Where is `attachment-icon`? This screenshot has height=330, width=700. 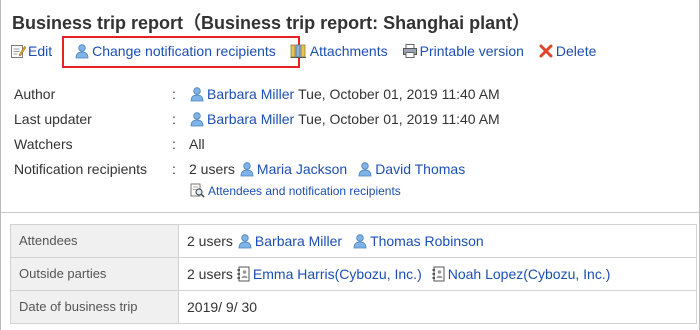
attachment-icon is located at coordinates (299, 51).